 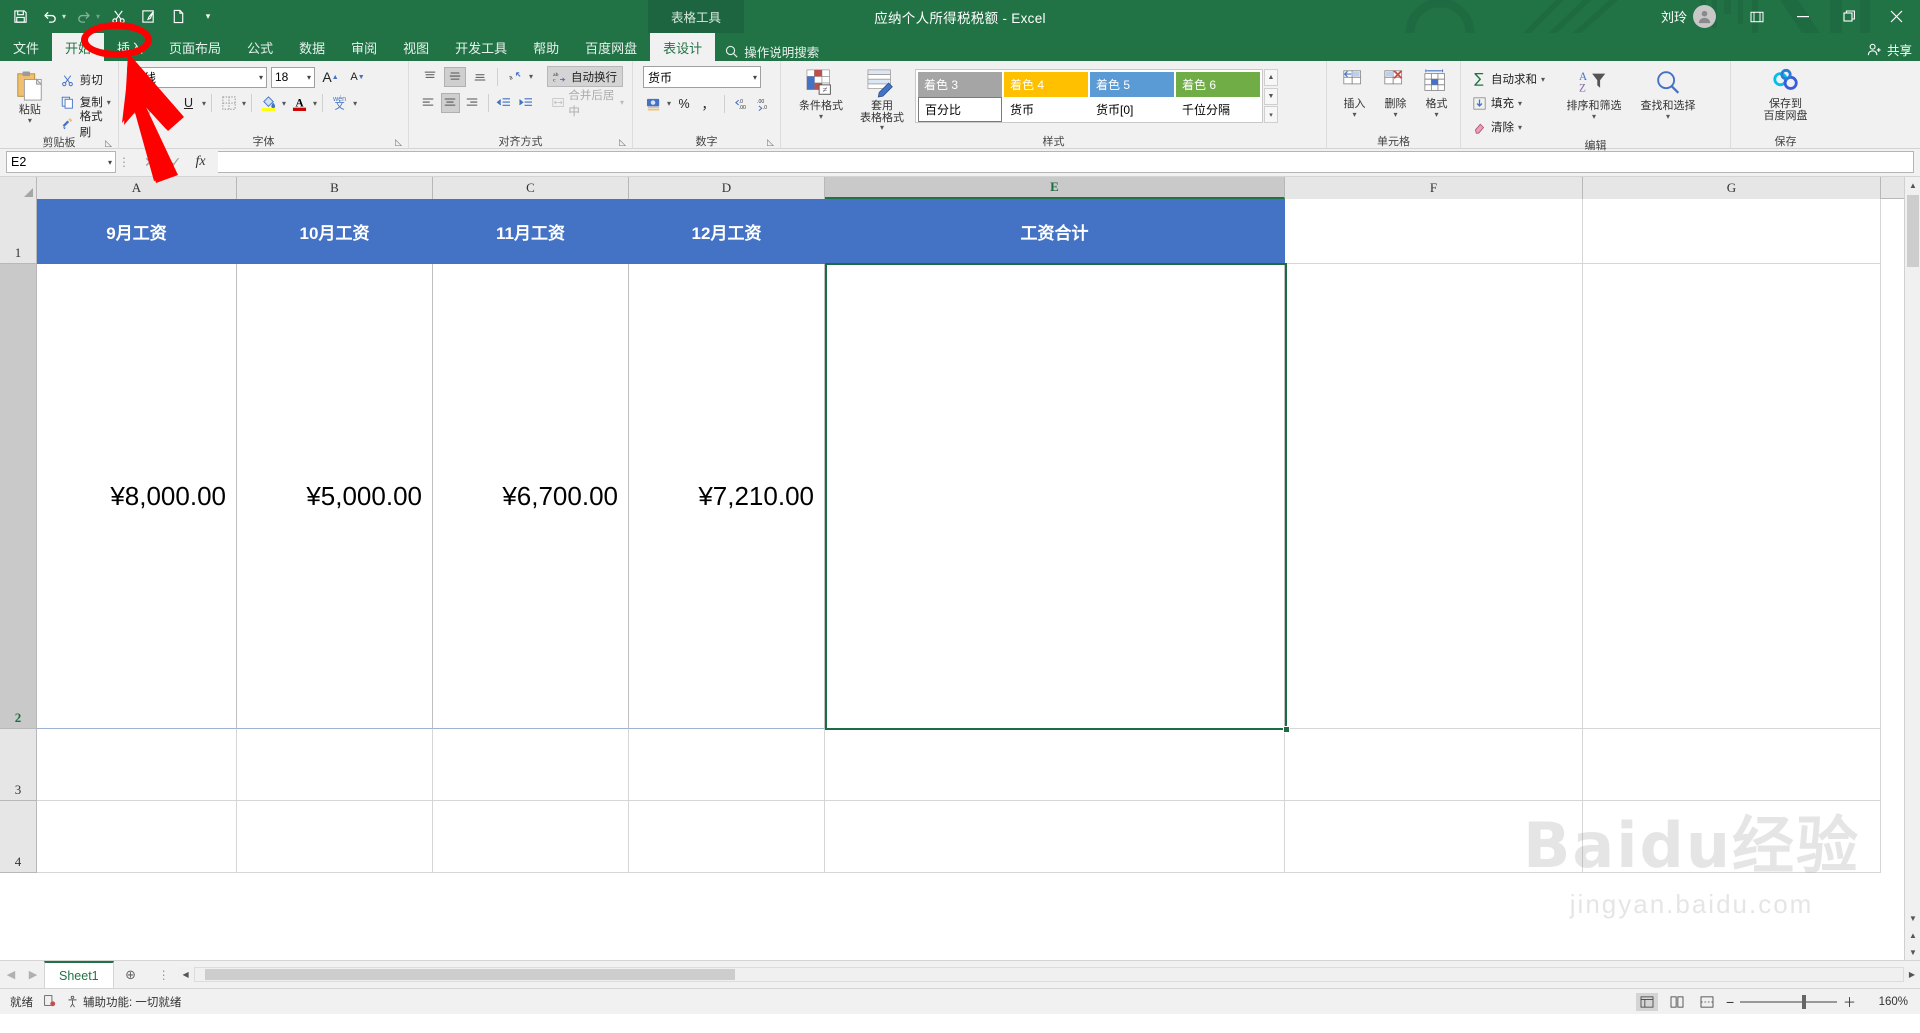 What do you see at coordinates (1849, 16) in the screenshot?
I see `restore-button` at bounding box center [1849, 16].